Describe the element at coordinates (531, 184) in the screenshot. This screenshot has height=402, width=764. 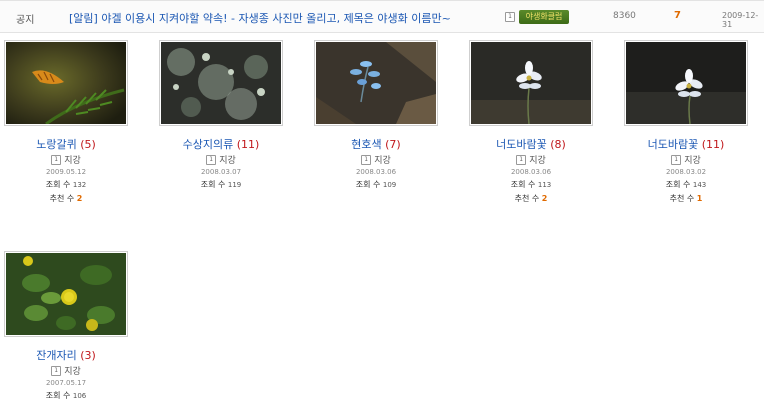
I see `post-views: 조회 수 113` at that location.